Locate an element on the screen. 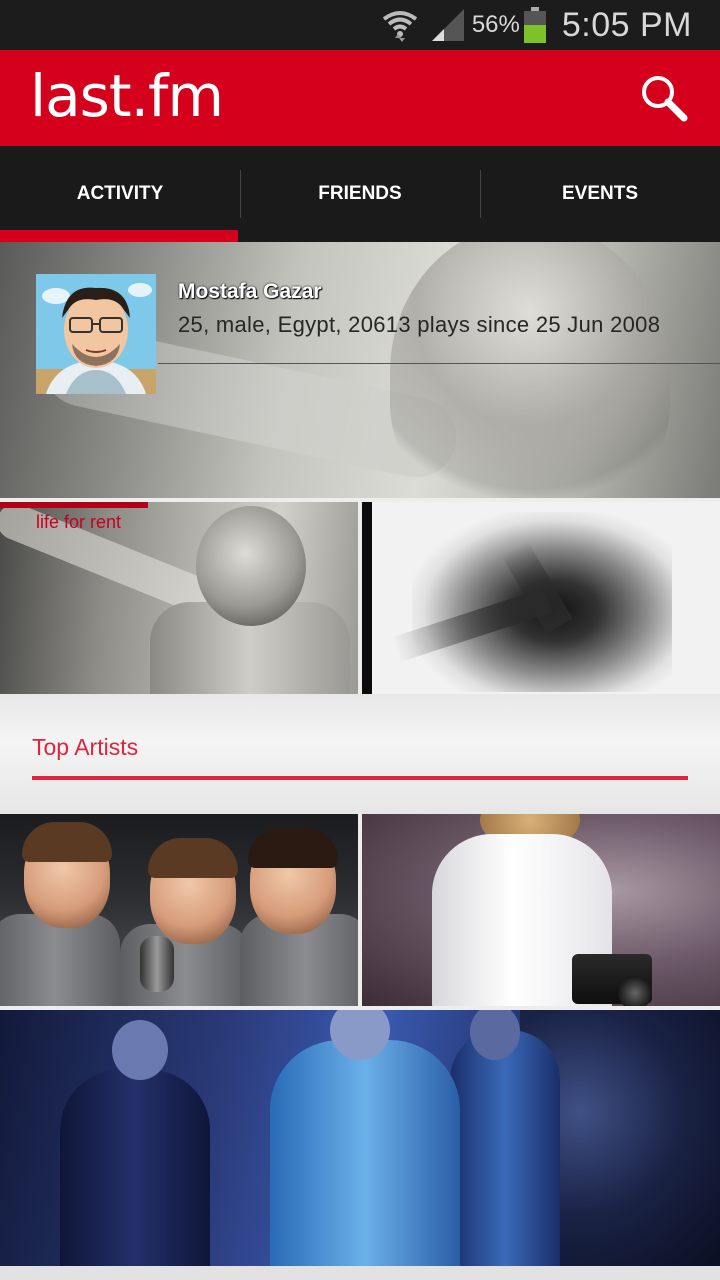 The height and width of the screenshot is (1280, 720). lastfm-logo: last.fm is located at coordinates (127, 96).